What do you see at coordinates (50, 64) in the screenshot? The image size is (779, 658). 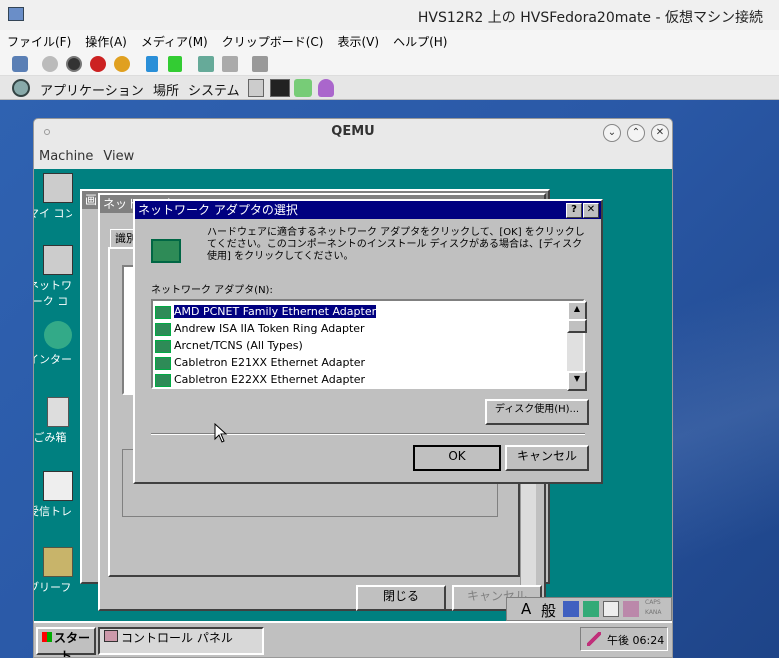 I see `power-off-gray-icon` at bounding box center [50, 64].